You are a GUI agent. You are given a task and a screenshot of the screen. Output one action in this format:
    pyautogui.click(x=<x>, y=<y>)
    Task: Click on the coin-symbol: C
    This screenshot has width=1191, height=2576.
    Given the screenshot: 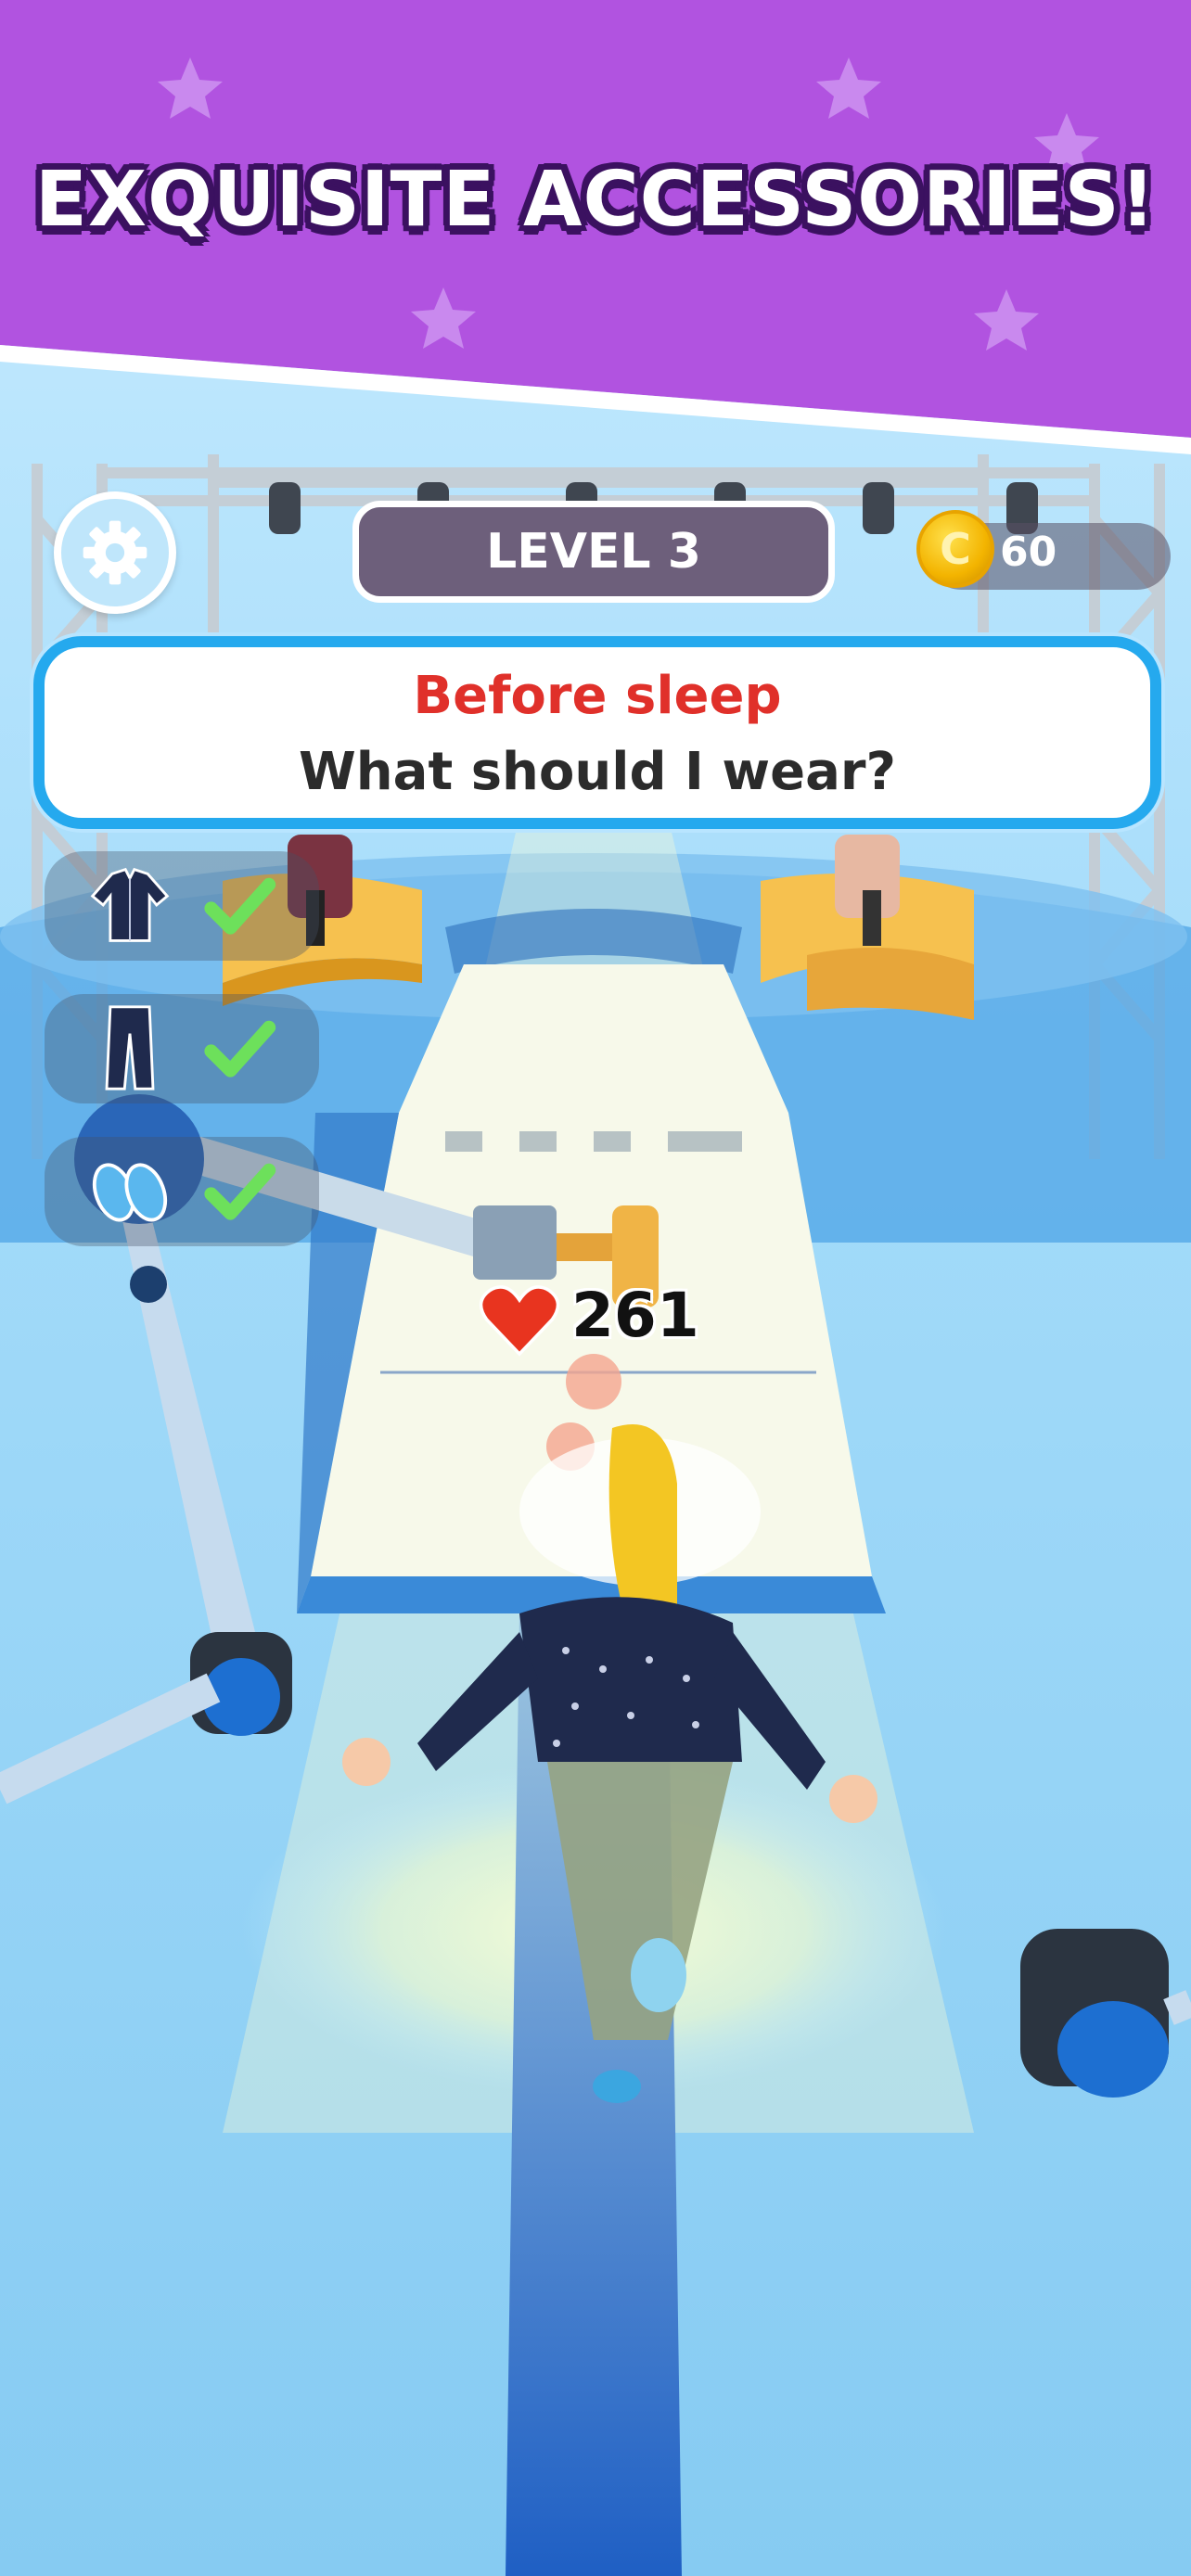 What is the action you would take?
    pyautogui.click(x=955, y=549)
    